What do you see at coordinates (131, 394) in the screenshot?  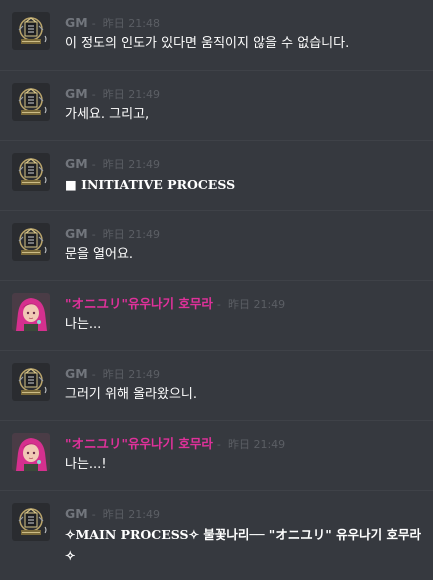 I see `message-text: 그러기 위해 올라왔으니.` at bounding box center [131, 394].